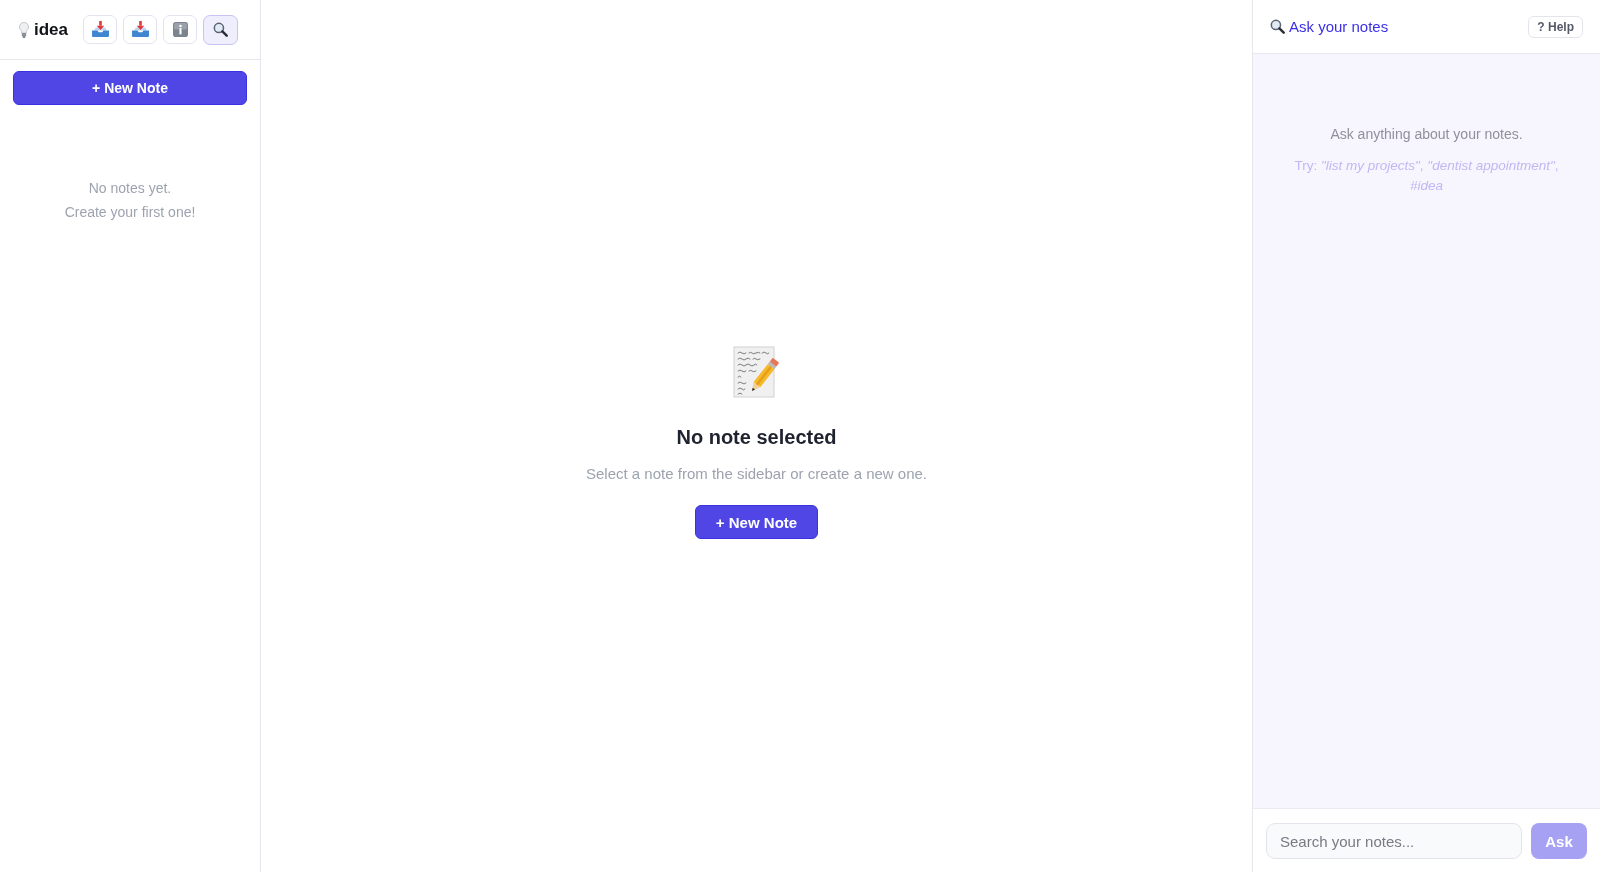 The width and height of the screenshot is (1600, 872). I want to click on info-button, so click(180, 29).